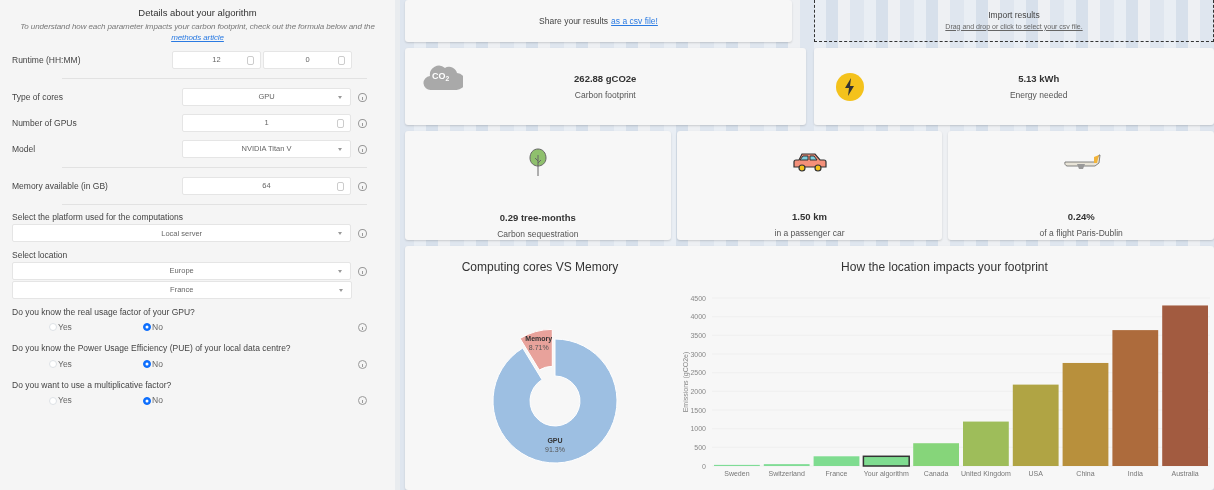 This screenshot has height=490, width=1214. Describe the element at coordinates (60, 186) in the screenshot. I see `field-label: Memory available (in GB)` at that location.